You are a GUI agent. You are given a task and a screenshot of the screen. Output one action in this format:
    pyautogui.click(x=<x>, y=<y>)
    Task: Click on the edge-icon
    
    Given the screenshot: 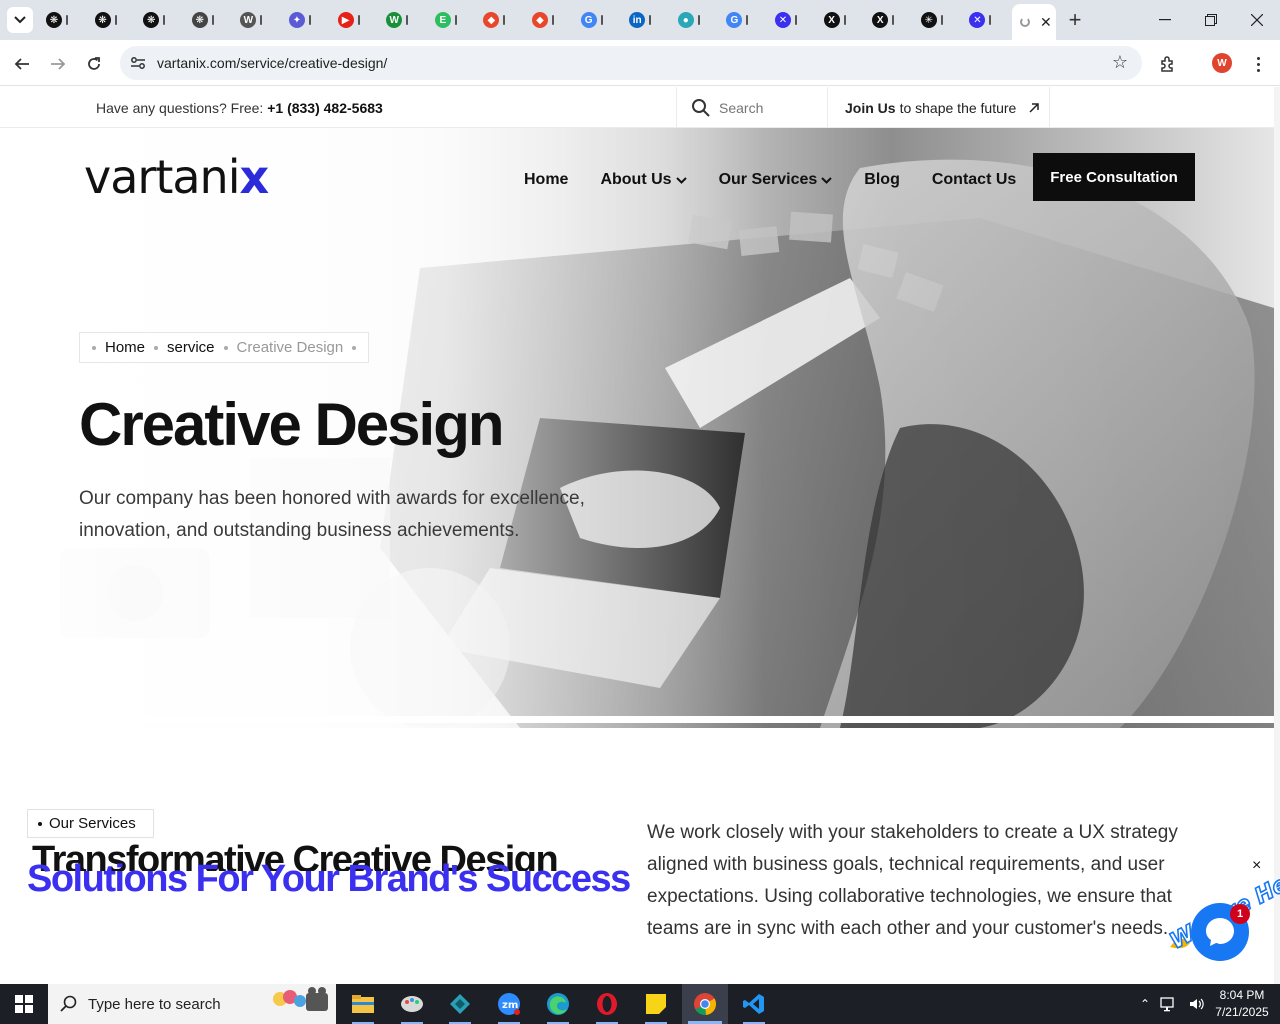 What is the action you would take?
    pyautogui.click(x=558, y=1004)
    